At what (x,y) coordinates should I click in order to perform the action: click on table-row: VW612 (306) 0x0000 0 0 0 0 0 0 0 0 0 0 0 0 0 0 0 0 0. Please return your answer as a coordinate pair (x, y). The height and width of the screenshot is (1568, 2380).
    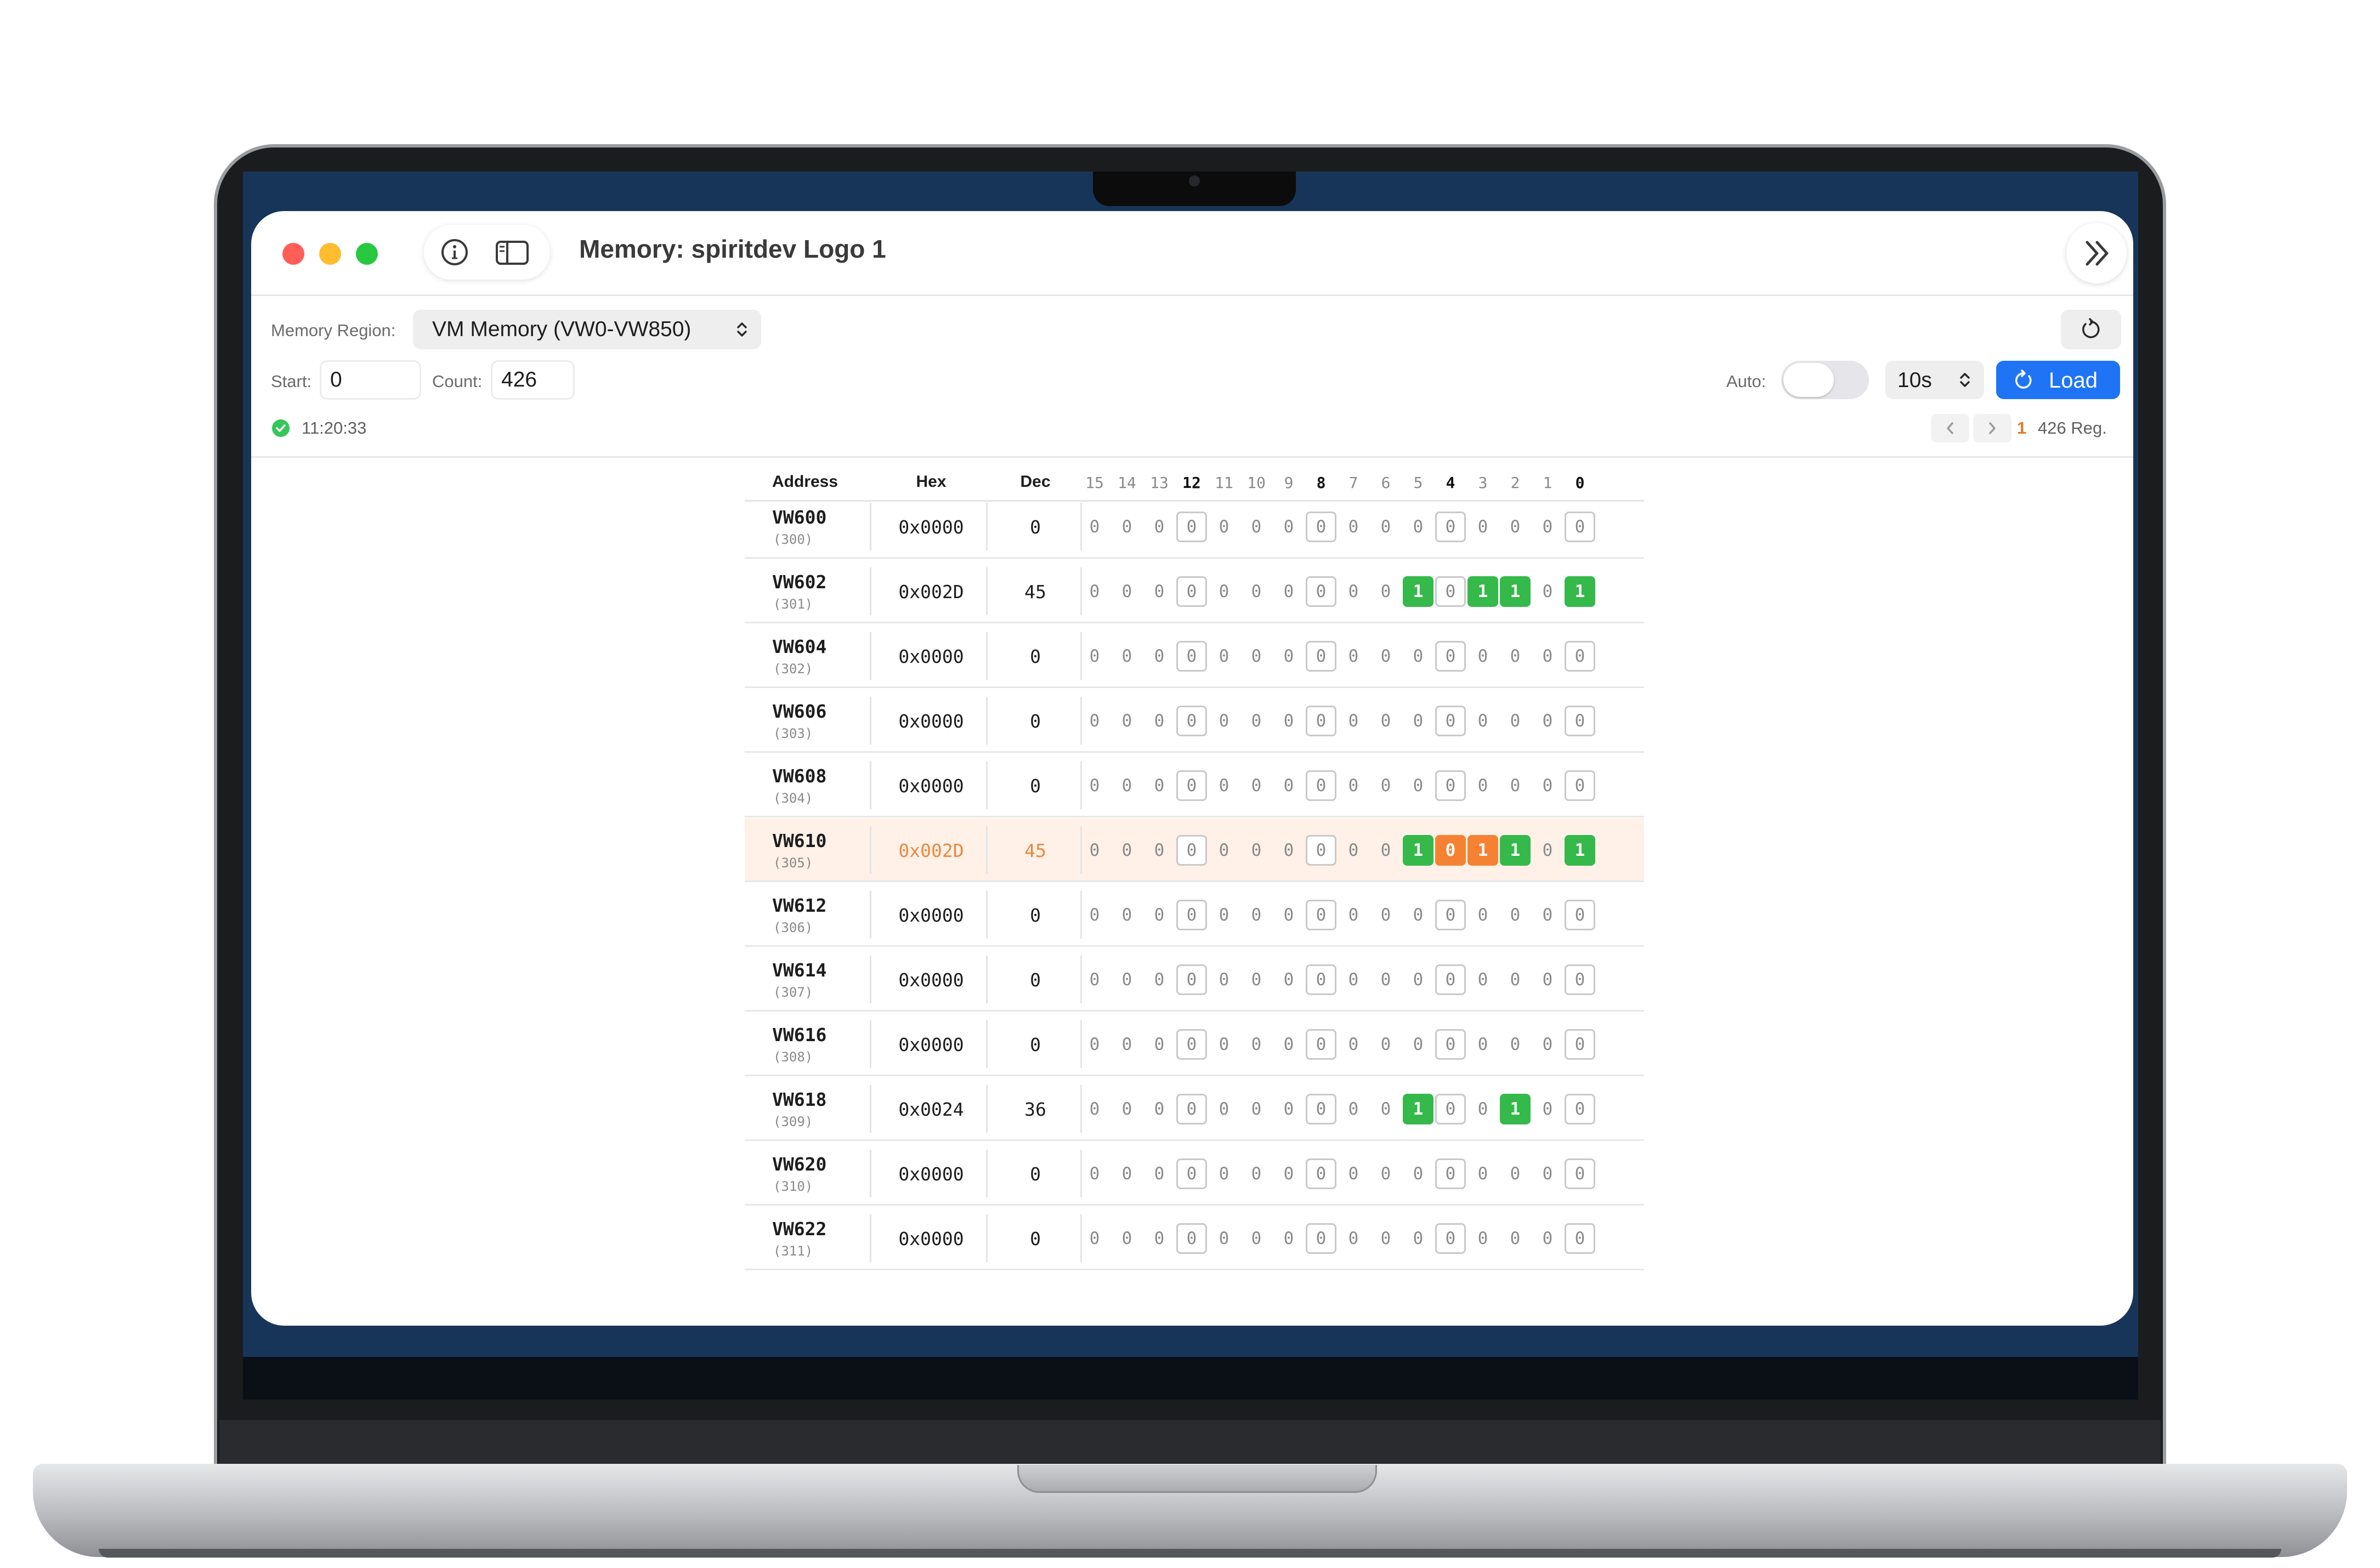
    Looking at the image, I should click on (1194, 915).